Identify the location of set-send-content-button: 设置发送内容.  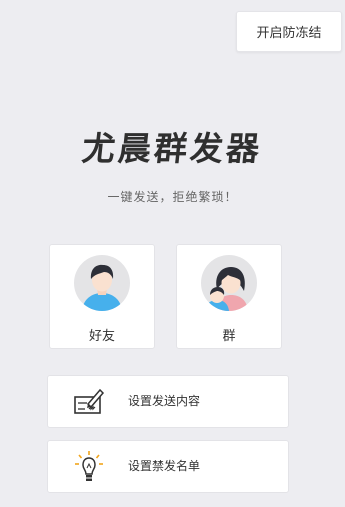
(168, 401).